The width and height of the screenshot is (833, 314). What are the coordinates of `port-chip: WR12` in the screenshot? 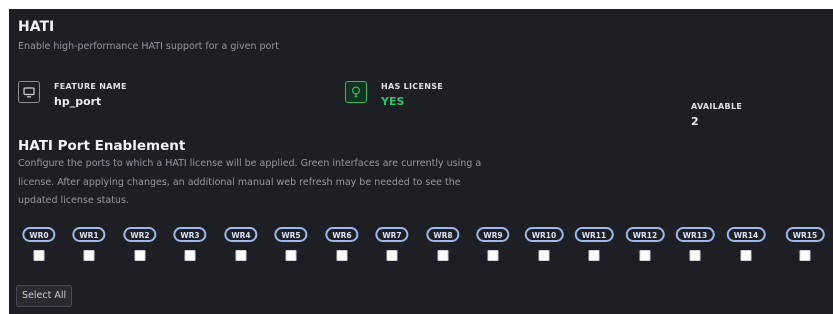 It's located at (645, 234).